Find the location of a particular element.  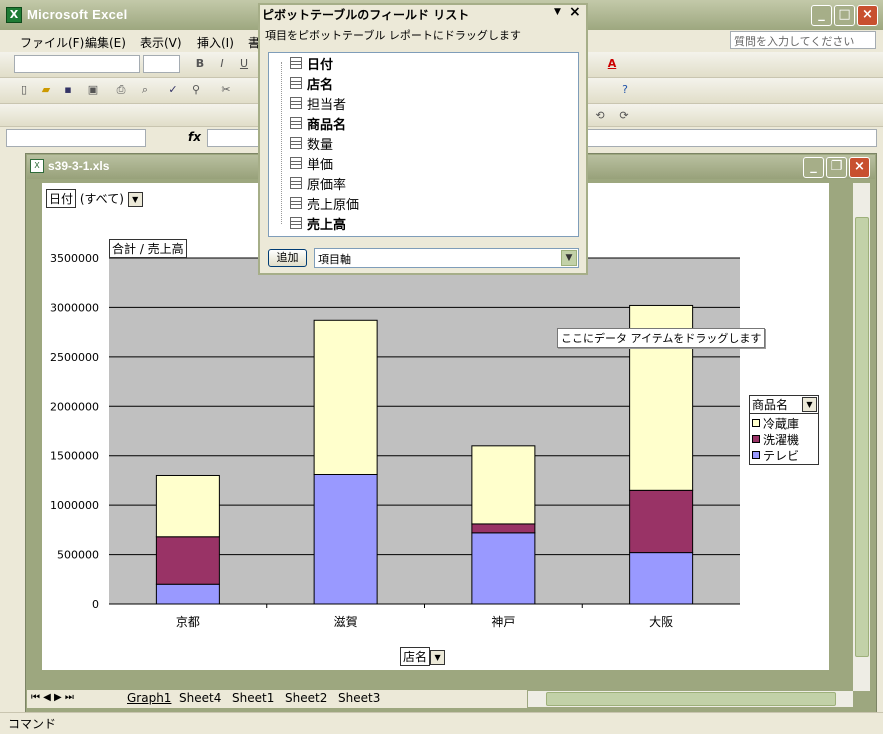

wb-close-button: × is located at coordinates (859, 167).